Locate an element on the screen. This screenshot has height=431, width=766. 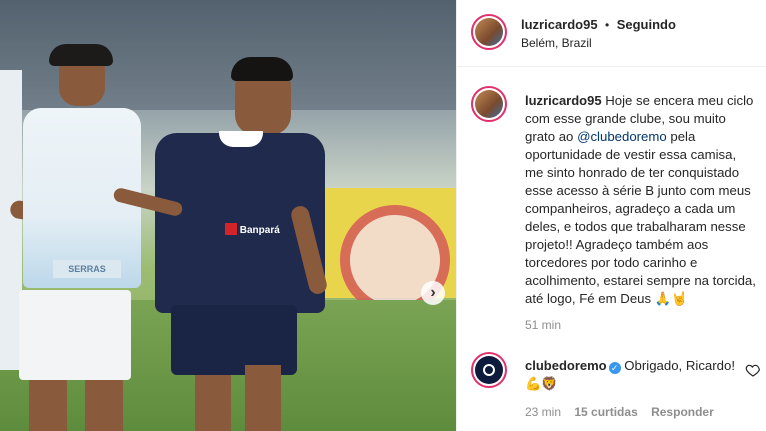
post-location: Belém, Brazil is located at coordinates (556, 43).